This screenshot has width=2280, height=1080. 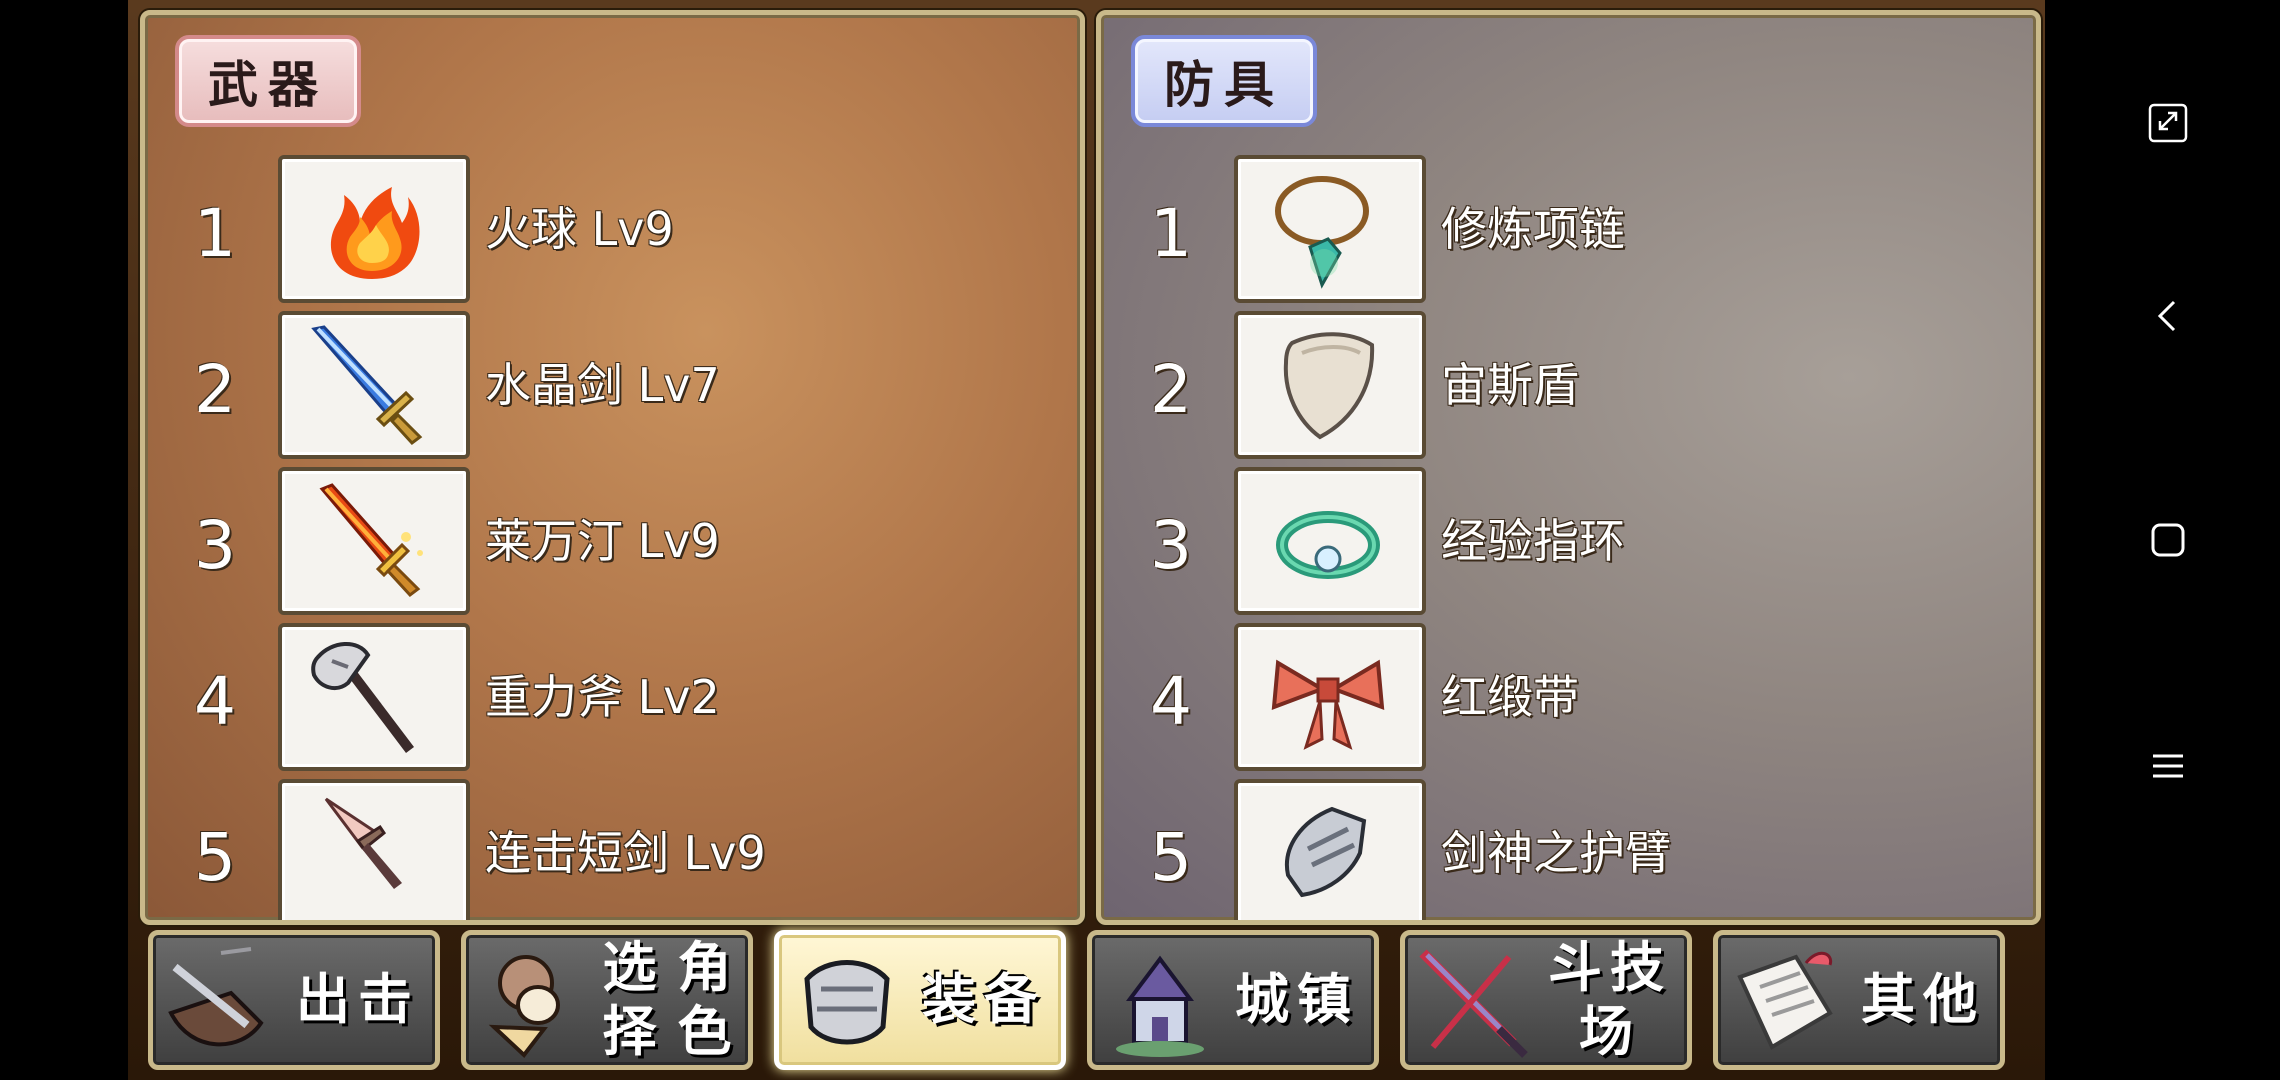 What do you see at coordinates (1923, 999) in the screenshot?
I see `tab-label: 其他` at bounding box center [1923, 999].